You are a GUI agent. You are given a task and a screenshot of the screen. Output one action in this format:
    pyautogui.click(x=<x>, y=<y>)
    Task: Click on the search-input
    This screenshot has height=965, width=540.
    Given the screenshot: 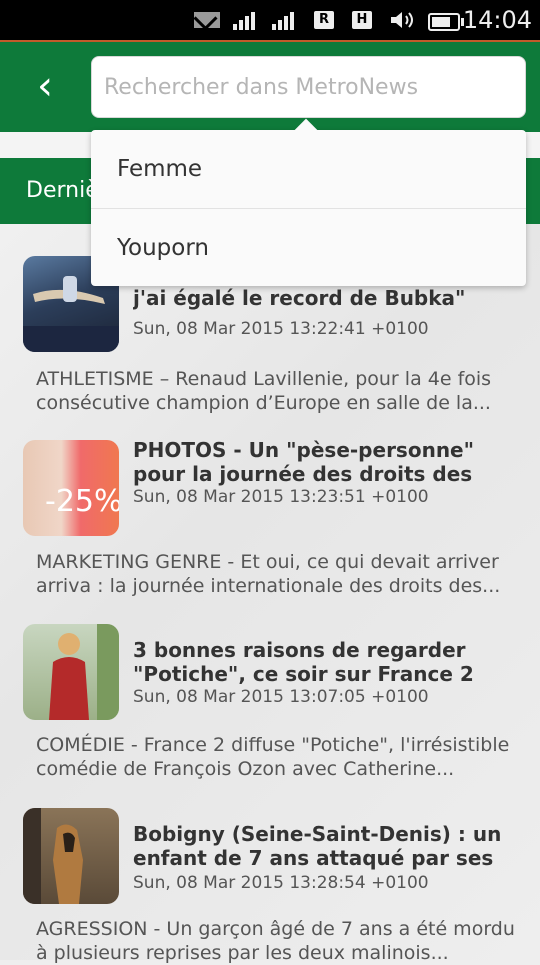 What is the action you would take?
    pyautogui.click(x=308, y=87)
    